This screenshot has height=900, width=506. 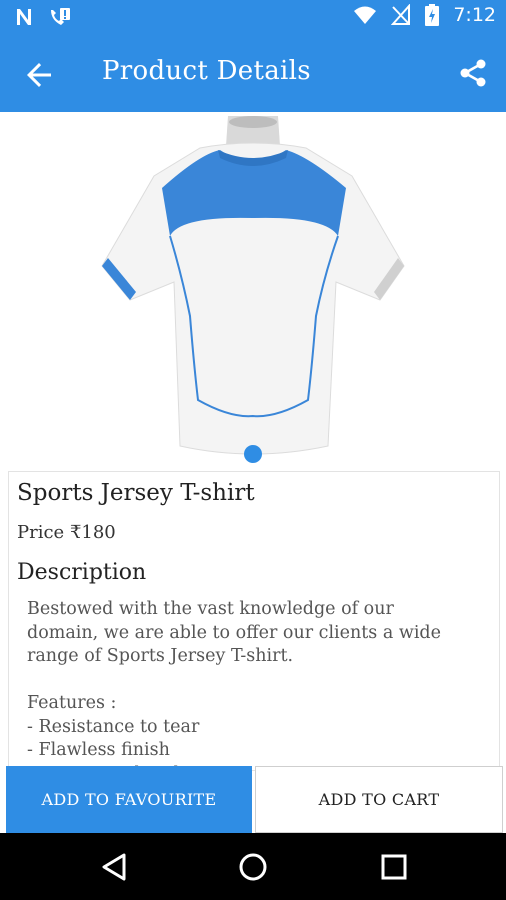 I want to click on page-title: Product Details, so click(x=206, y=71).